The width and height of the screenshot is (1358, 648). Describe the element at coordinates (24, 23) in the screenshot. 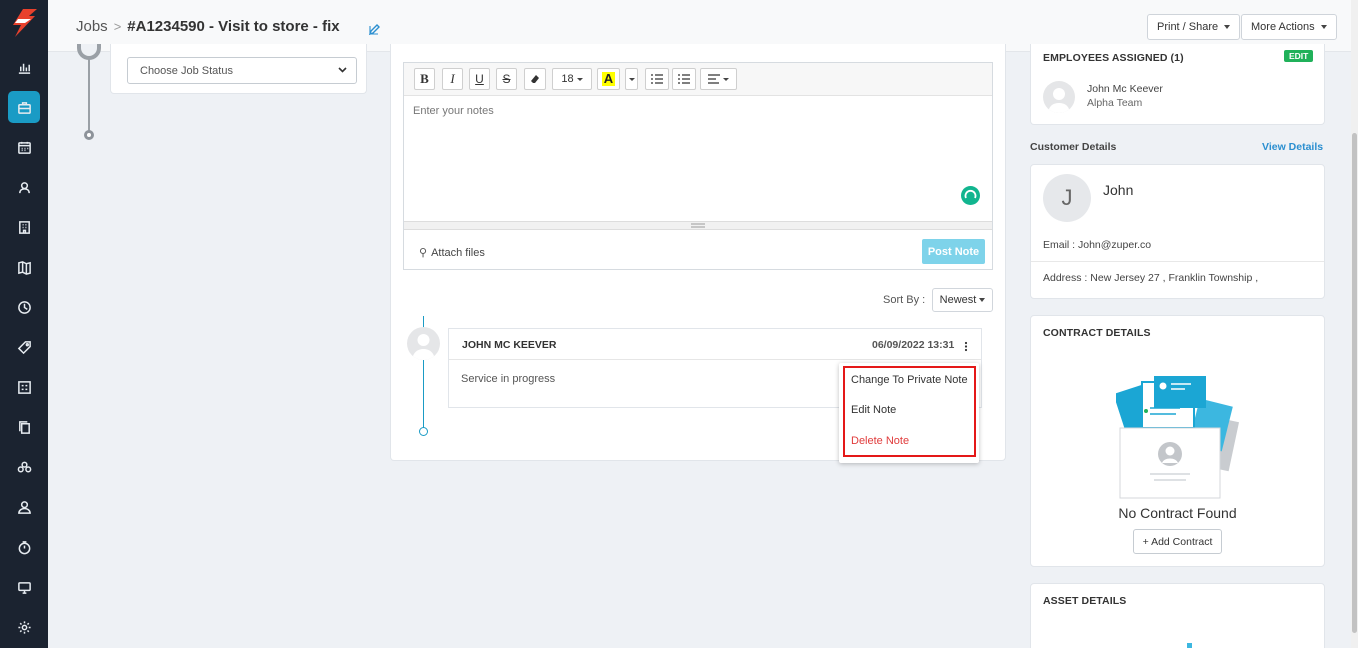

I see `app-logo-icon` at that location.